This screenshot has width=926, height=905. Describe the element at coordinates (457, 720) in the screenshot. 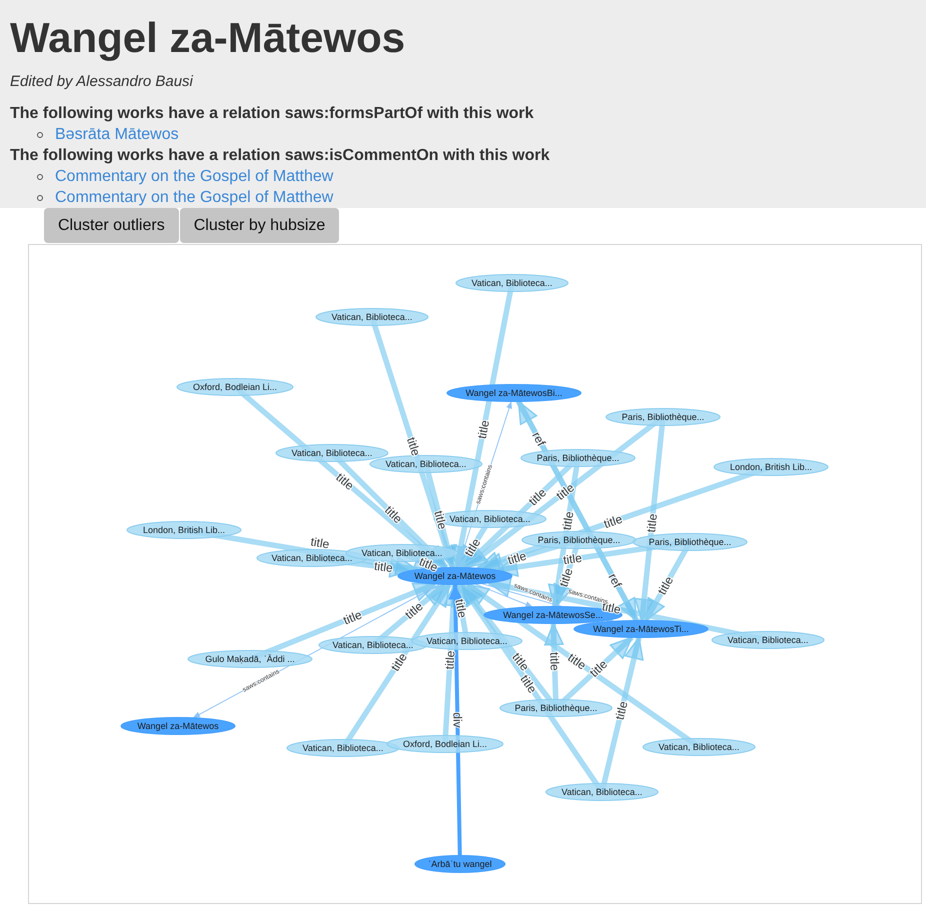

I see `edge-label: div` at that location.